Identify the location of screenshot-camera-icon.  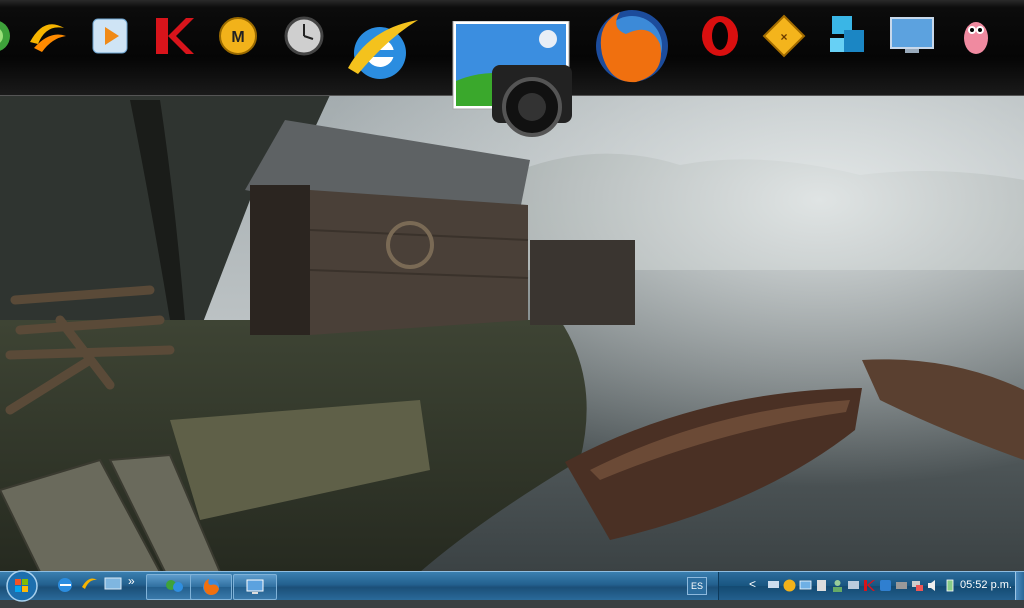
(512, 81).